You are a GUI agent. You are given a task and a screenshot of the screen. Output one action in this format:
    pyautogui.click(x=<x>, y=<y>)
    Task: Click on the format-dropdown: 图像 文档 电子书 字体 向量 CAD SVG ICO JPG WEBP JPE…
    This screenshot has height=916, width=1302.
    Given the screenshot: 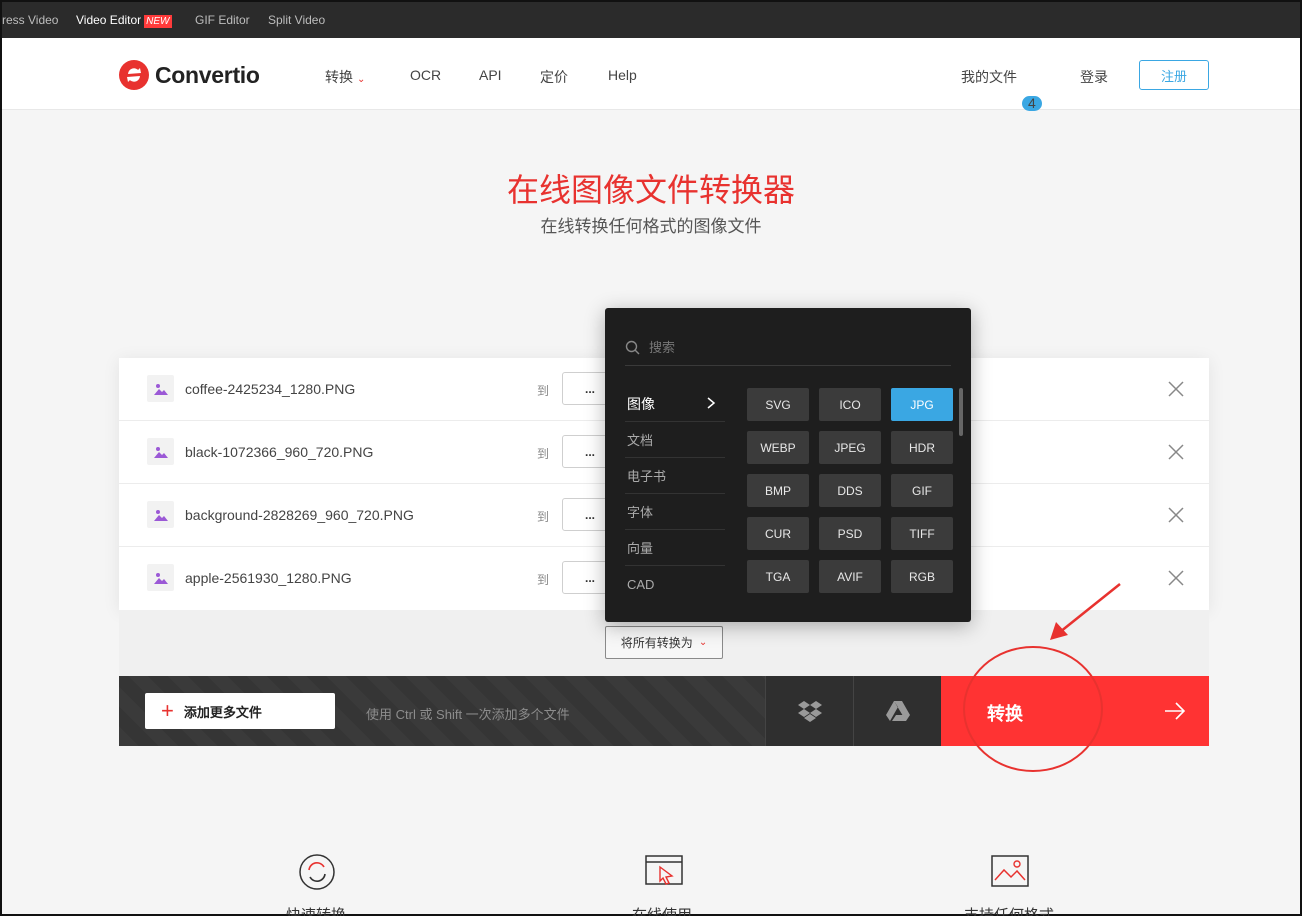 What is the action you would take?
    pyautogui.click(x=788, y=465)
    